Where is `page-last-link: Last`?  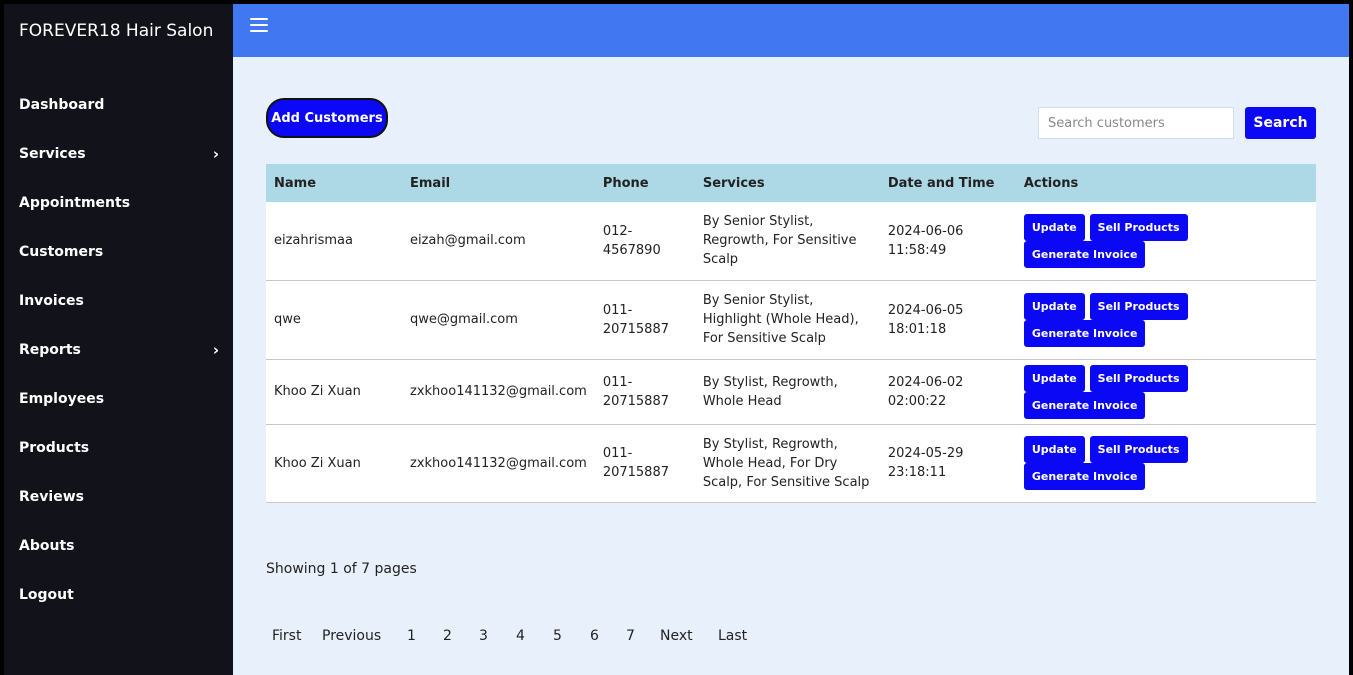
page-last-link: Last is located at coordinates (732, 636).